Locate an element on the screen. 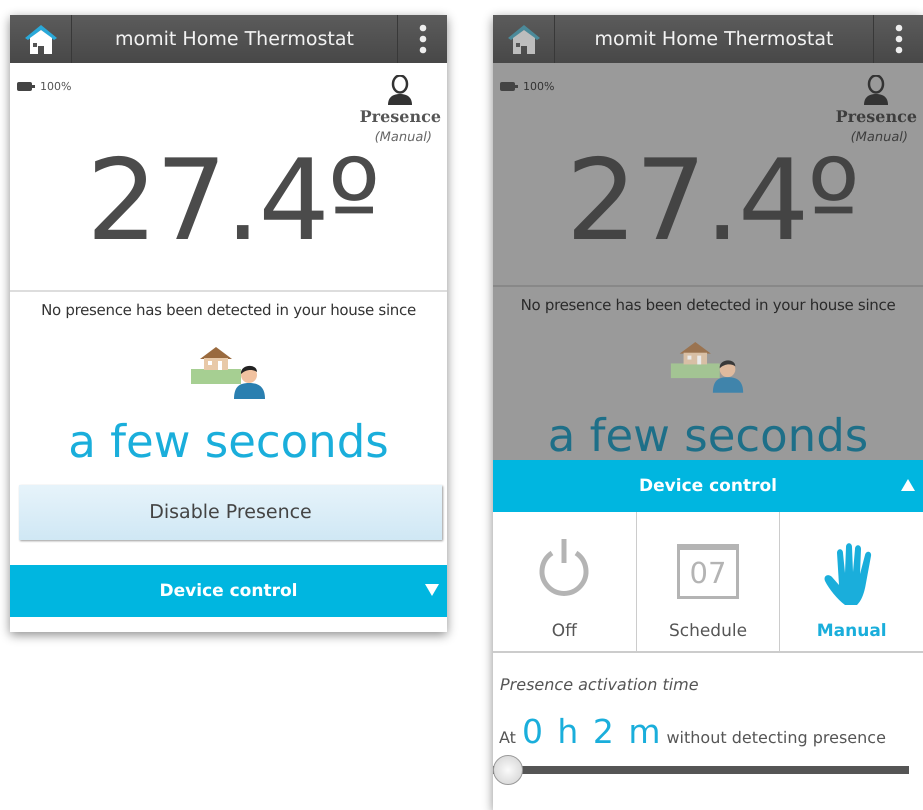 The image size is (923, 810). slider-thumb is located at coordinates (508, 770).